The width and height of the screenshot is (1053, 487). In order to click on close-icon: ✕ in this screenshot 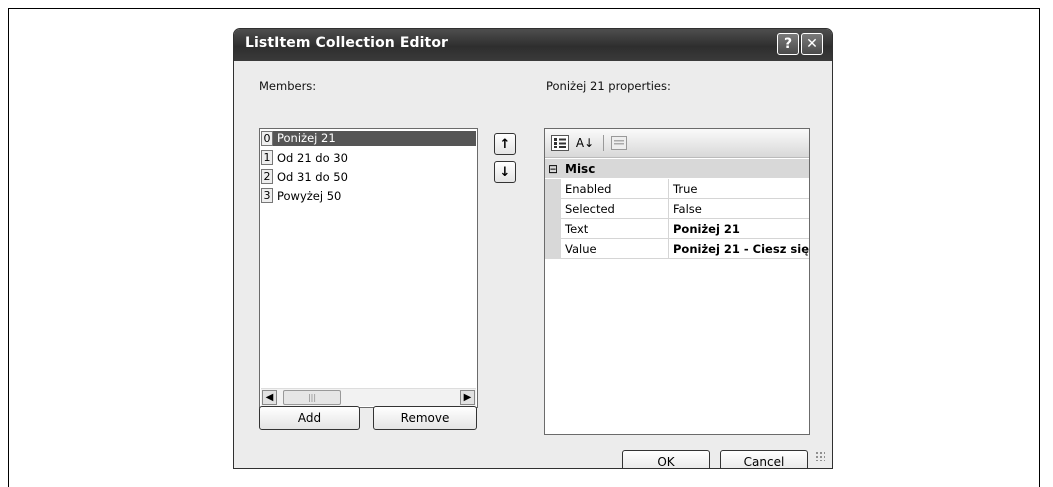, I will do `click(812, 44)`.